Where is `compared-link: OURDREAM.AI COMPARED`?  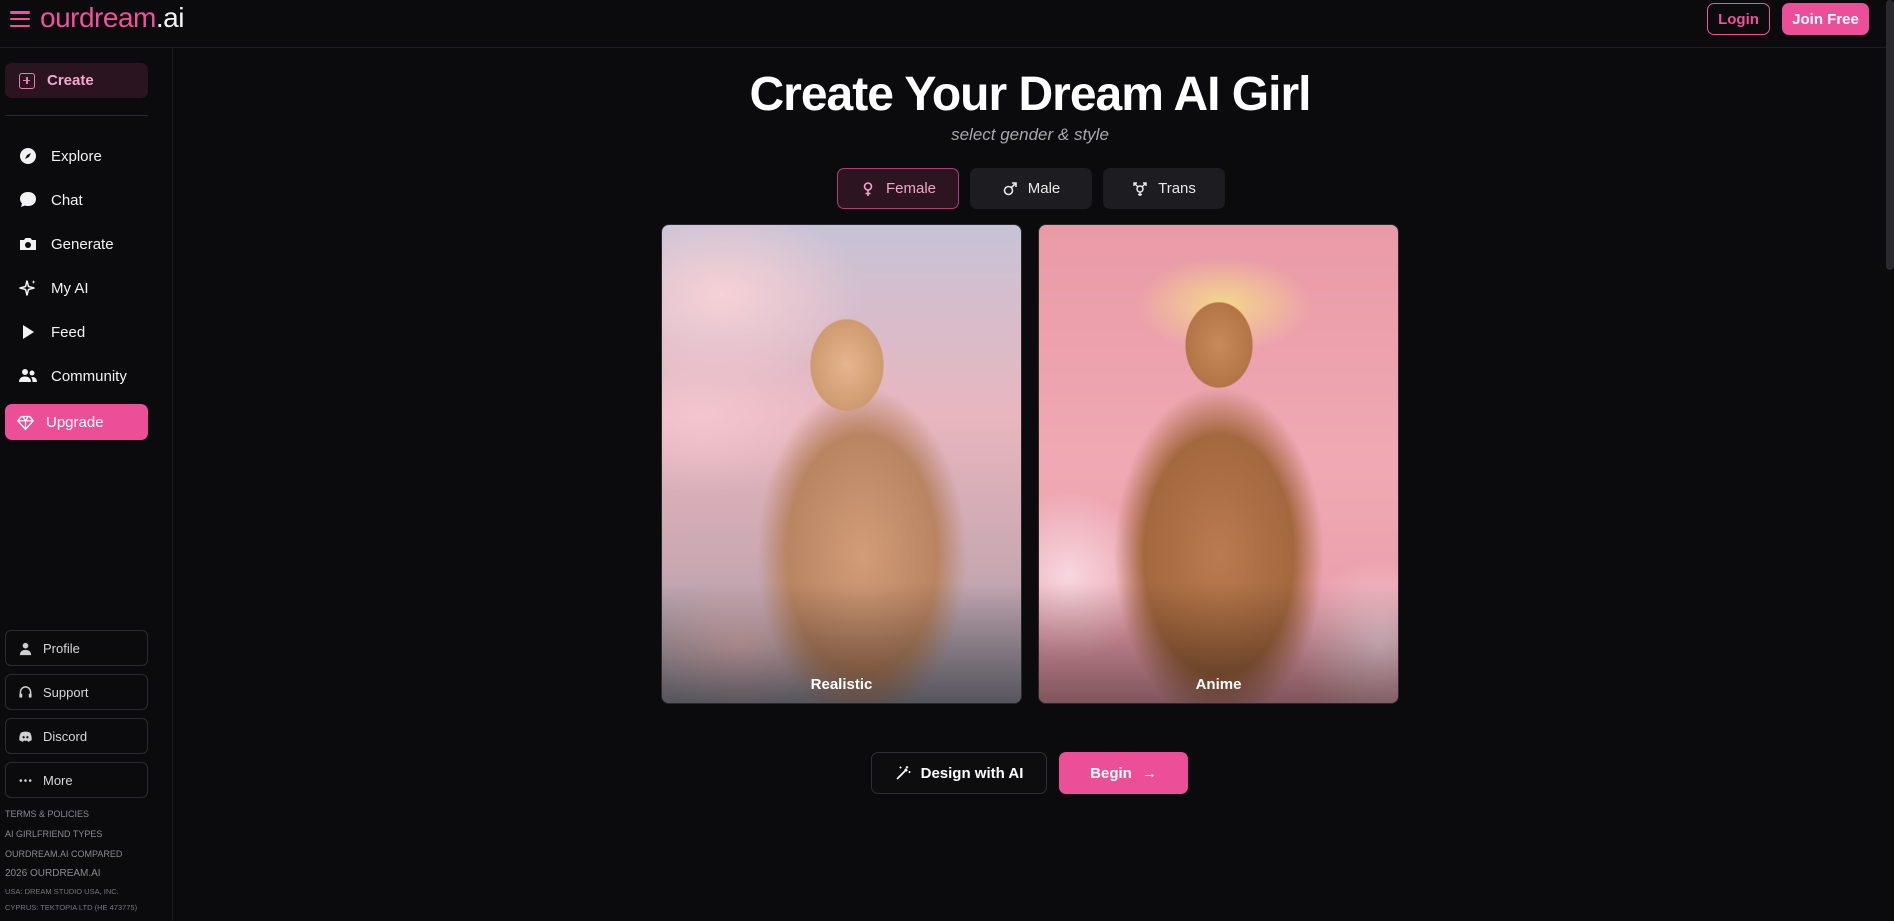 compared-link: OURDREAM.AI COMPARED is located at coordinates (85, 854).